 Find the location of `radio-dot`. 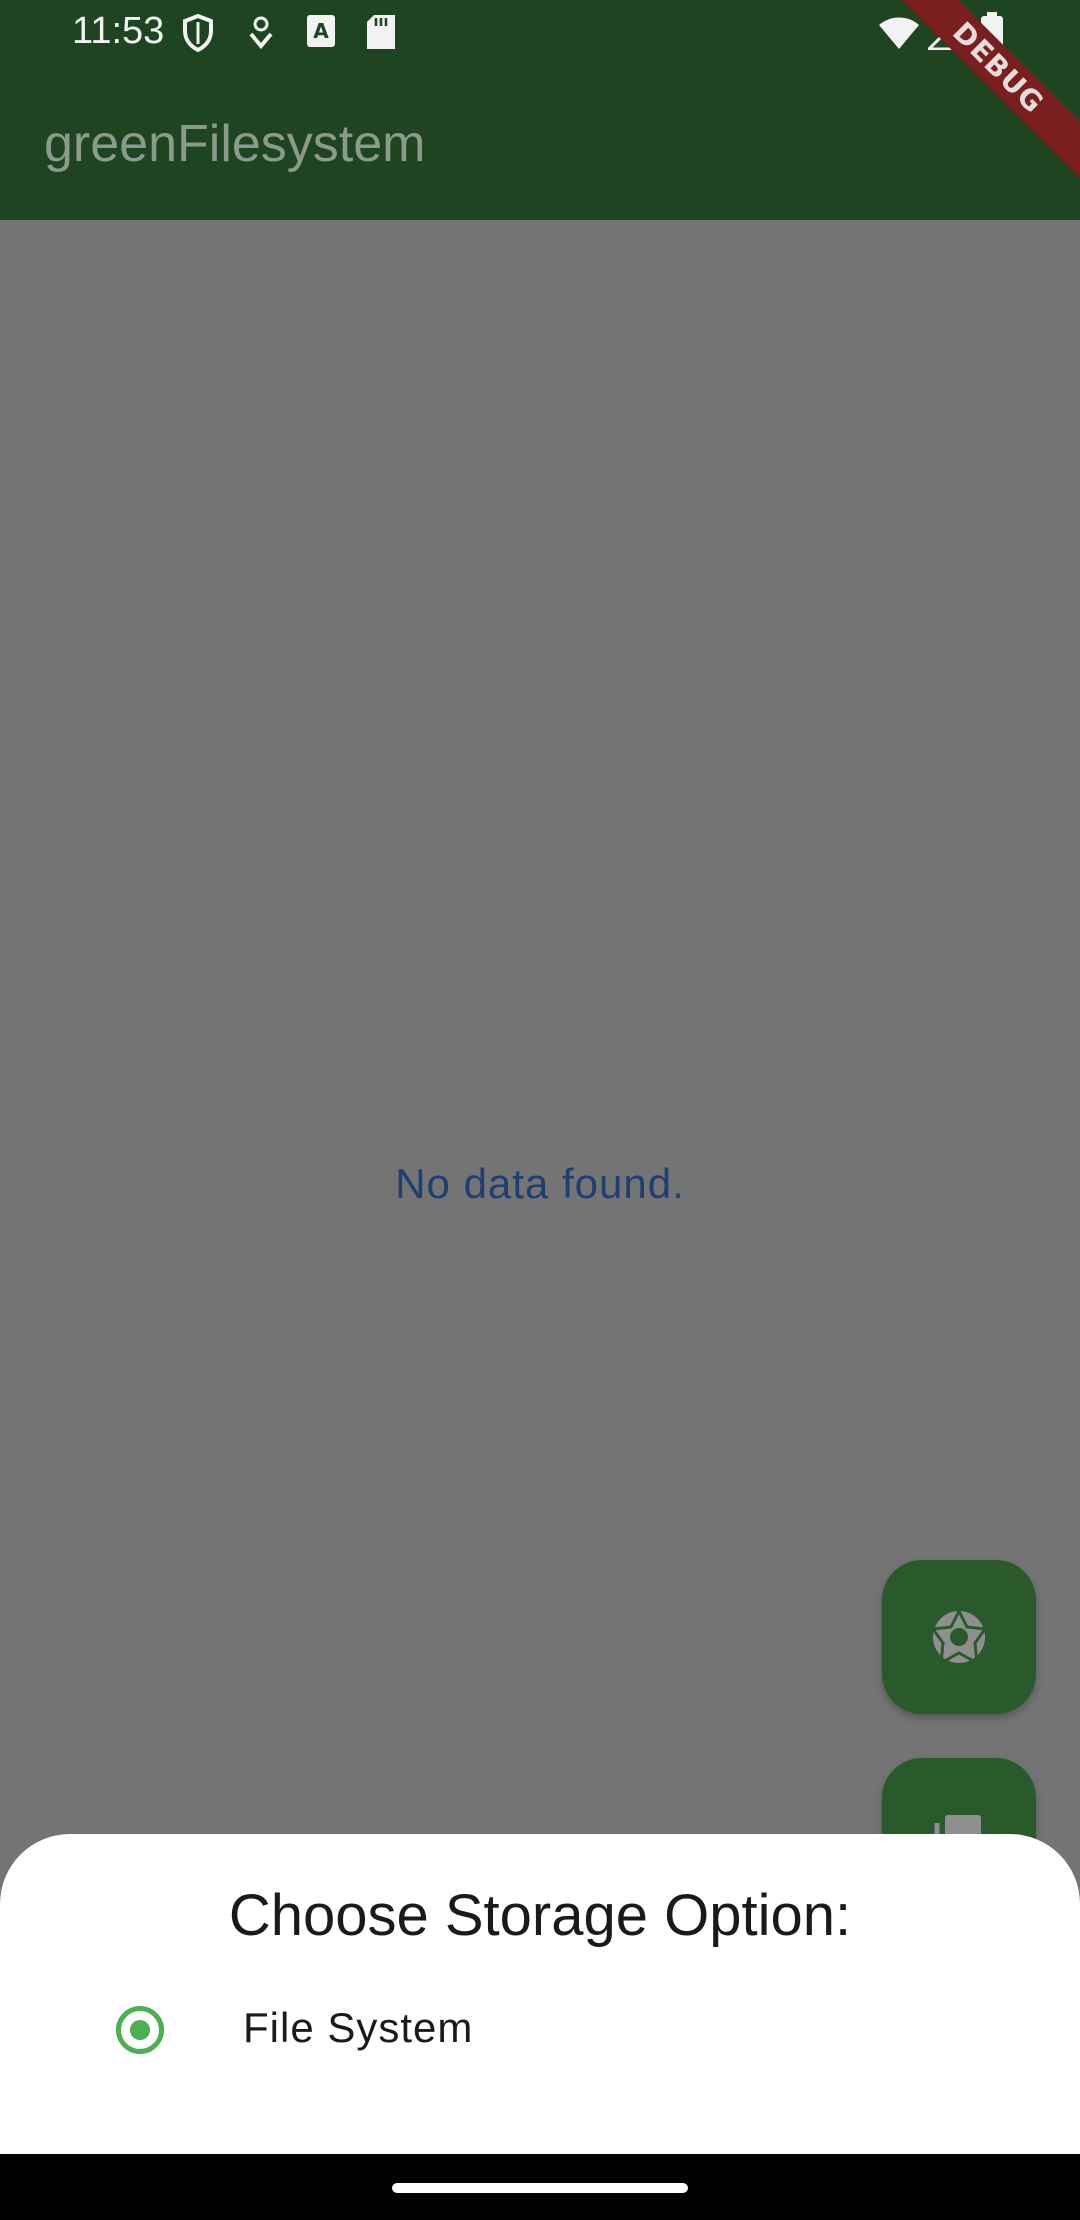

radio-dot is located at coordinates (140, 2030).